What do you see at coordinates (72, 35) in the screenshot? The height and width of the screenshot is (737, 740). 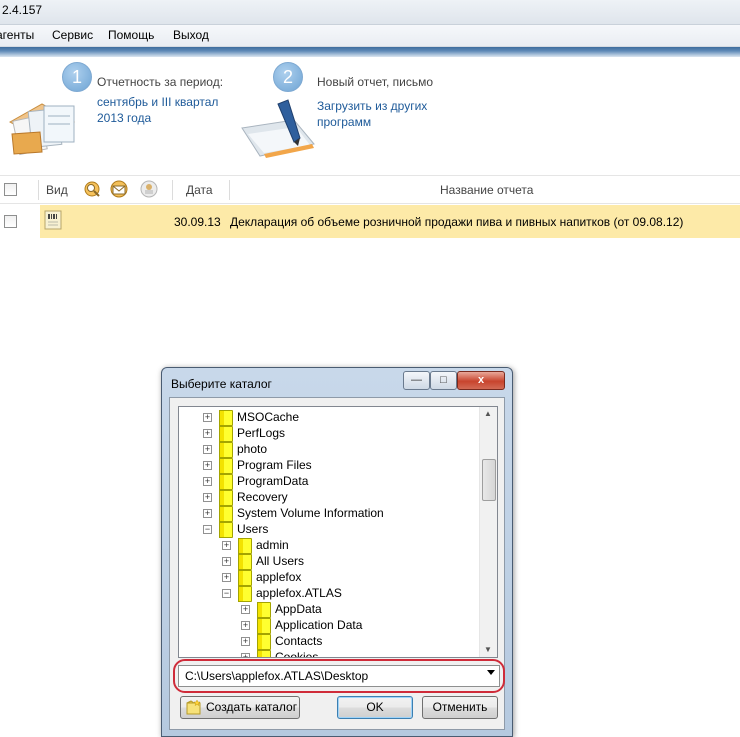 I see `menu-item-service: Сервис` at bounding box center [72, 35].